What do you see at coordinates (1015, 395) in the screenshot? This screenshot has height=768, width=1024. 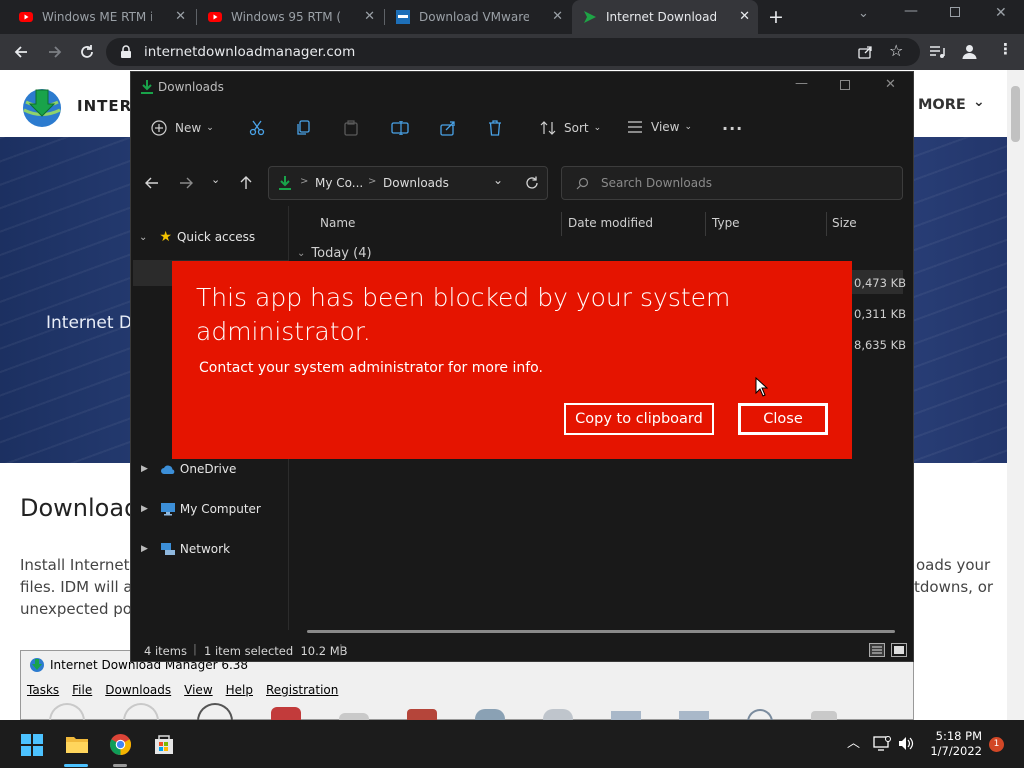 I see `page-scrollbar` at bounding box center [1015, 395].